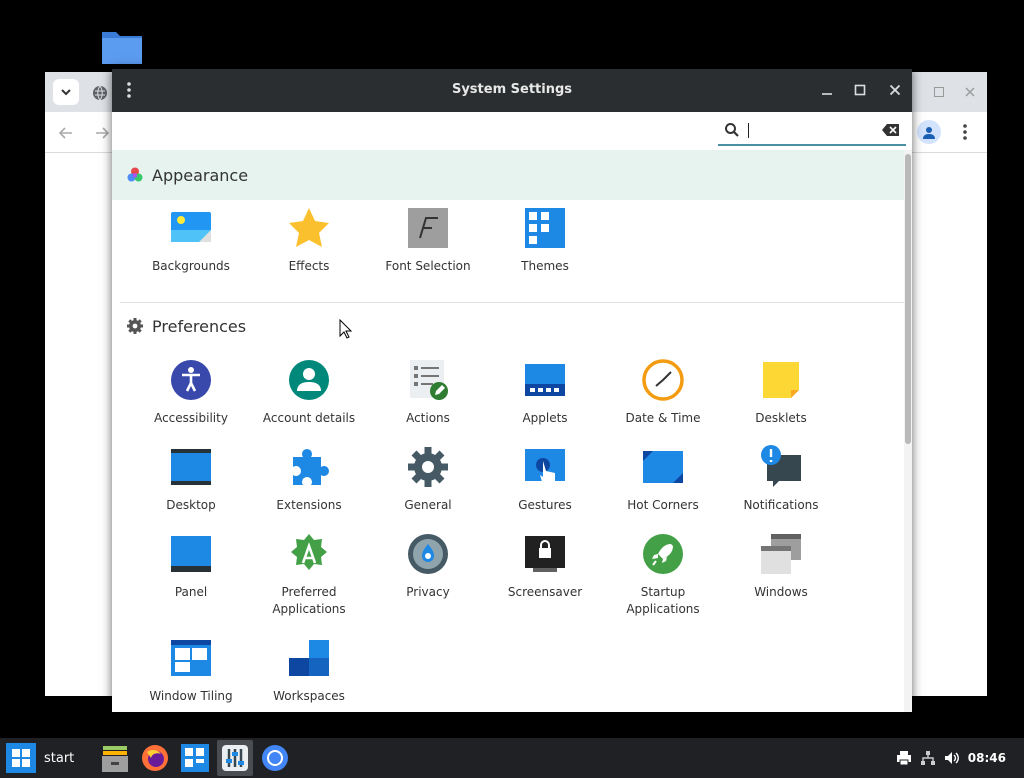 Image resolution: width=1024 pixels, height=778 pixels. Describe the element at coordinates (939, 92) in the screenshot. I see `browser-maximize-button` at that location.